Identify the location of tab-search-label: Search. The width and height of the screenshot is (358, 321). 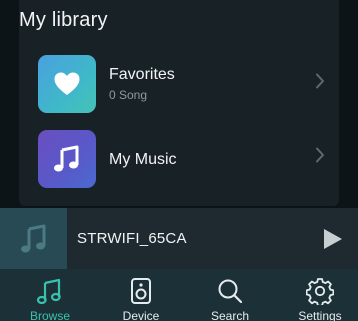
(230, 315).